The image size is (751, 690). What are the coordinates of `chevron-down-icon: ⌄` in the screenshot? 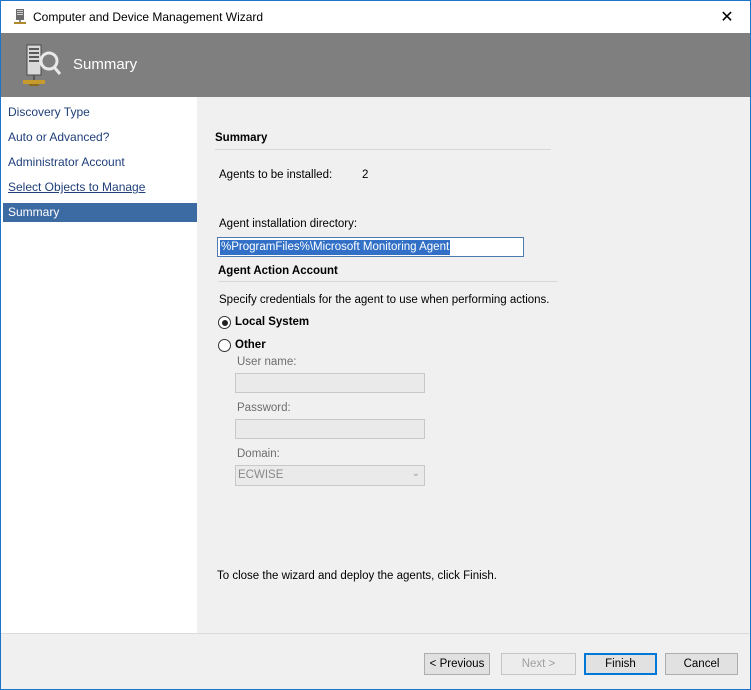 It's located at (415, 473).